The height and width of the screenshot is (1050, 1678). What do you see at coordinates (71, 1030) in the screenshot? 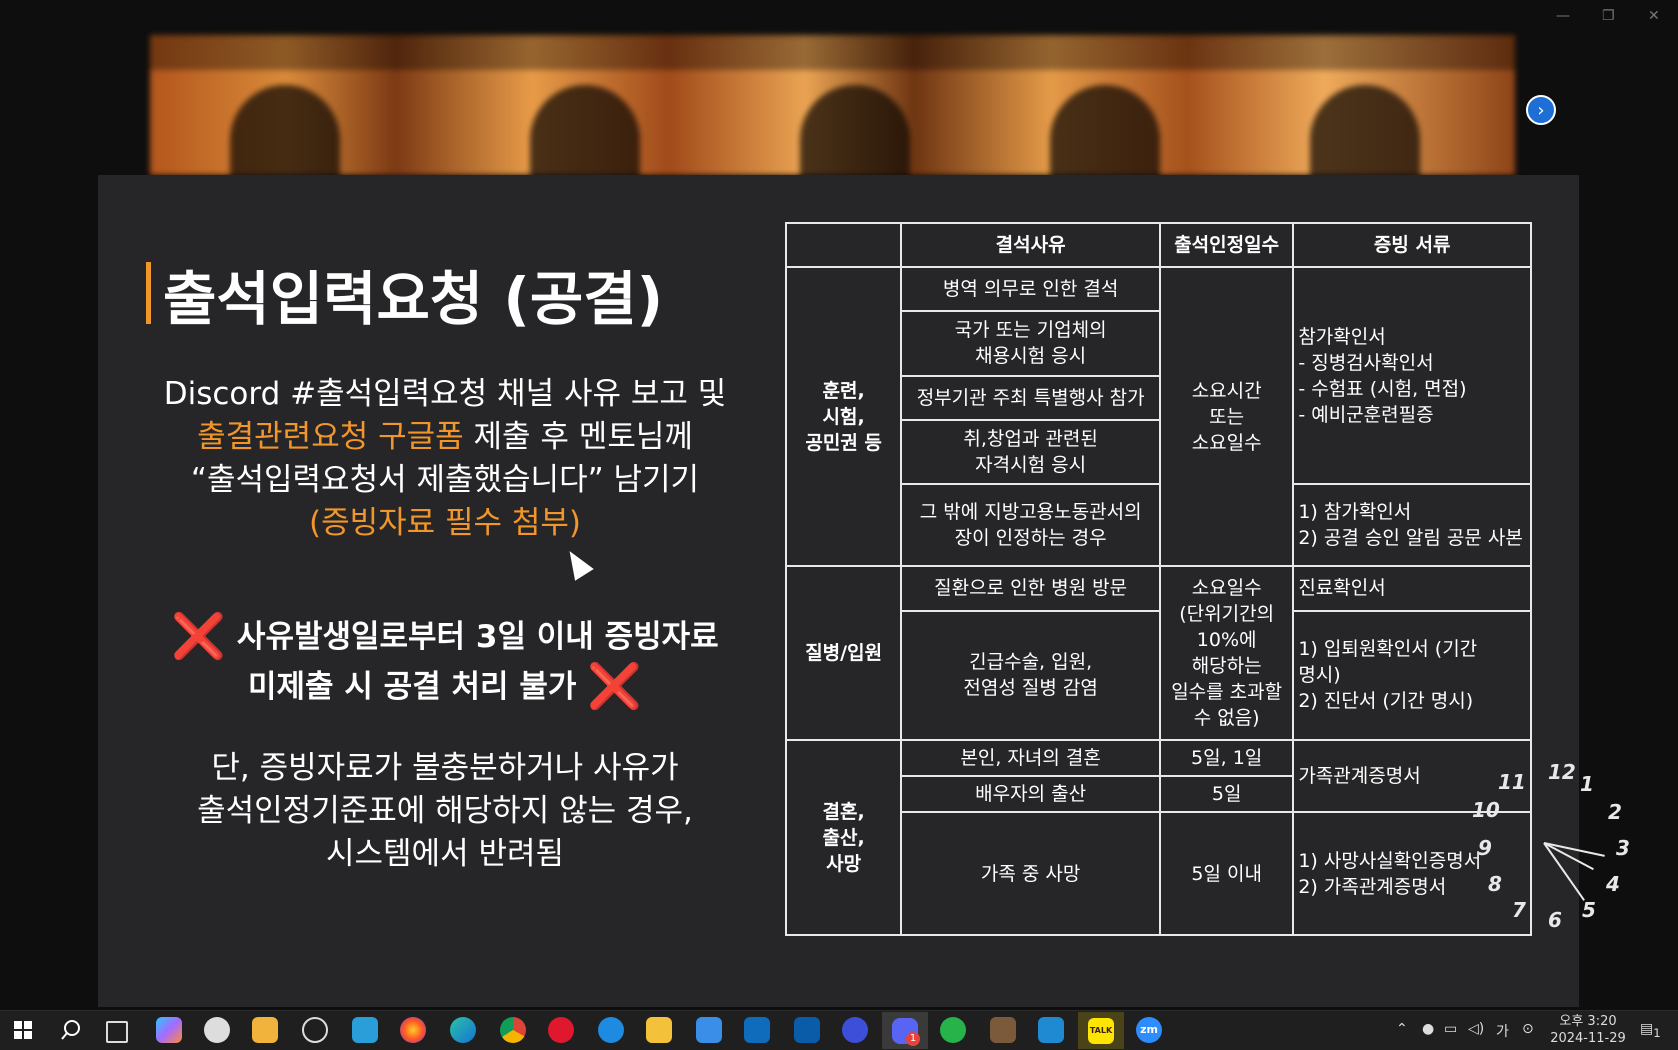
I see `search-icon` at bounding box center [71, 1030].